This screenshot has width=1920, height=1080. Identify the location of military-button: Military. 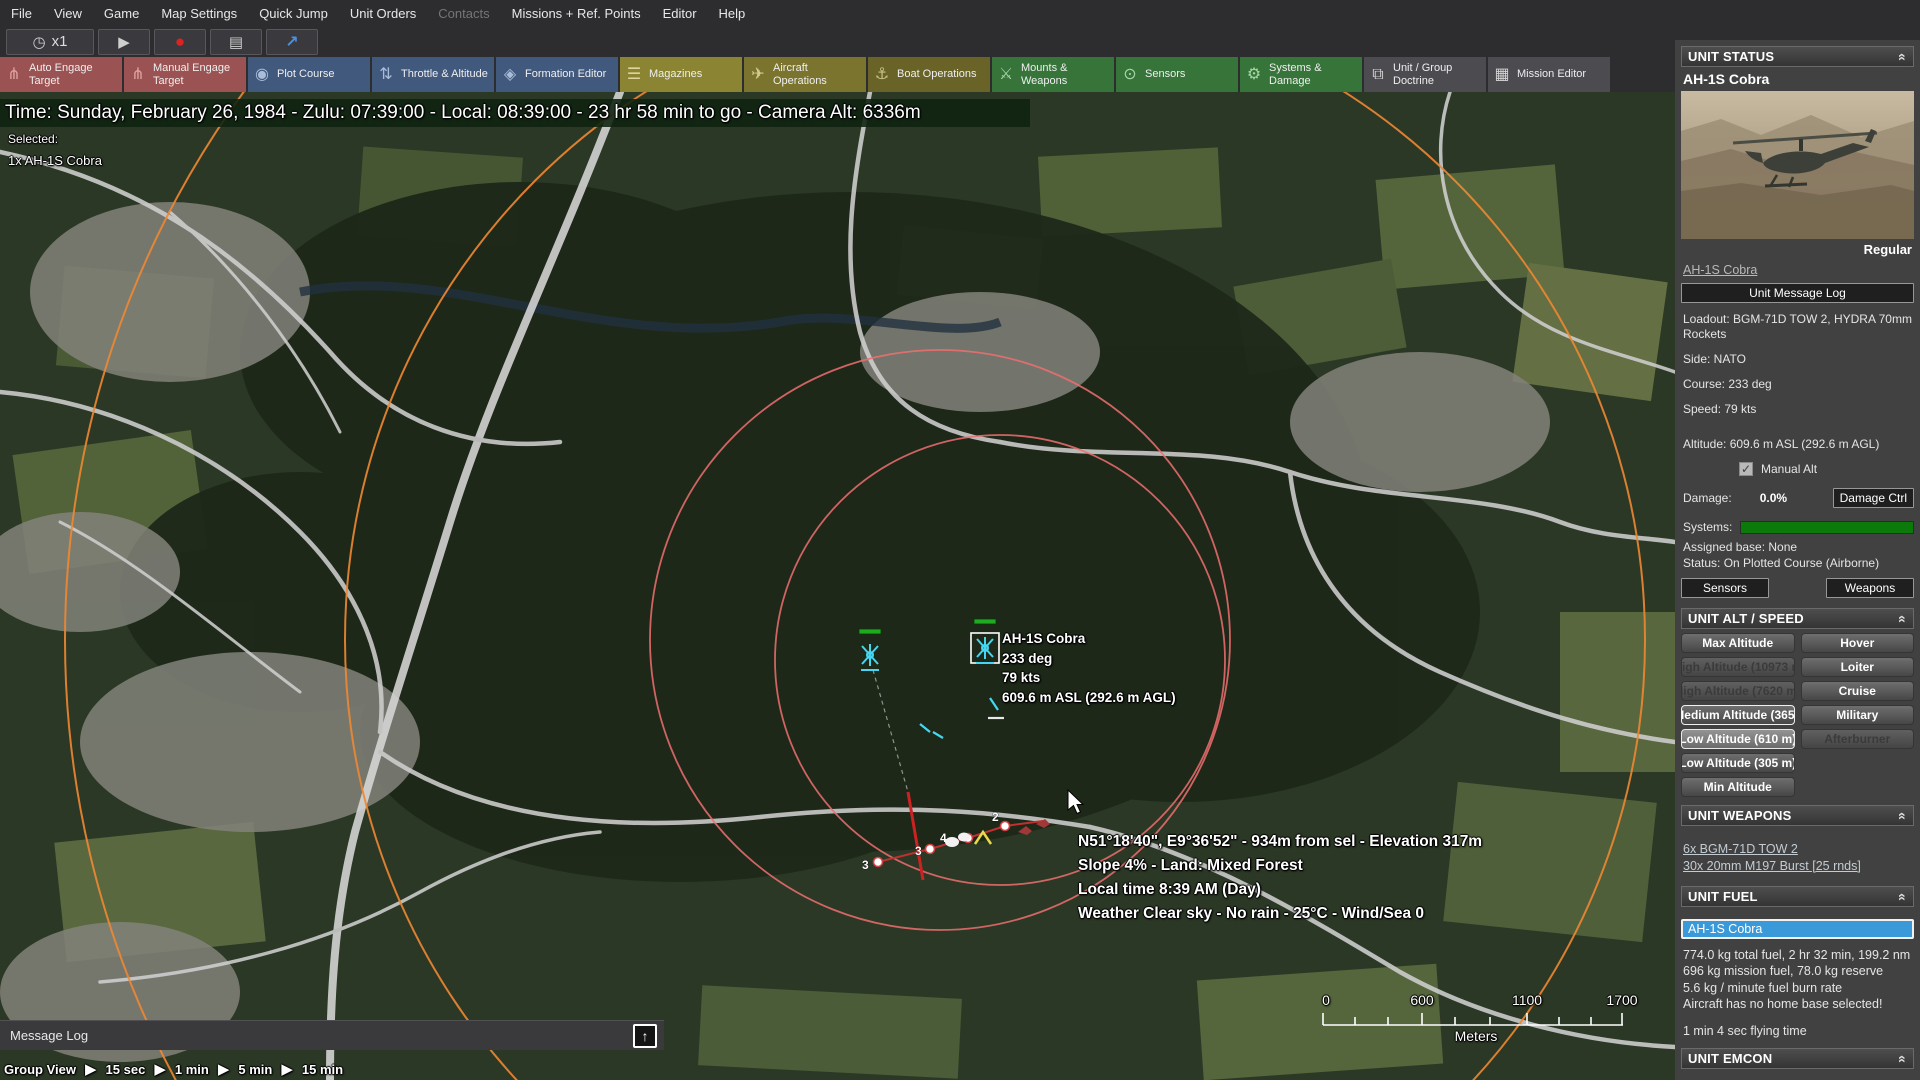
(1857, 715).